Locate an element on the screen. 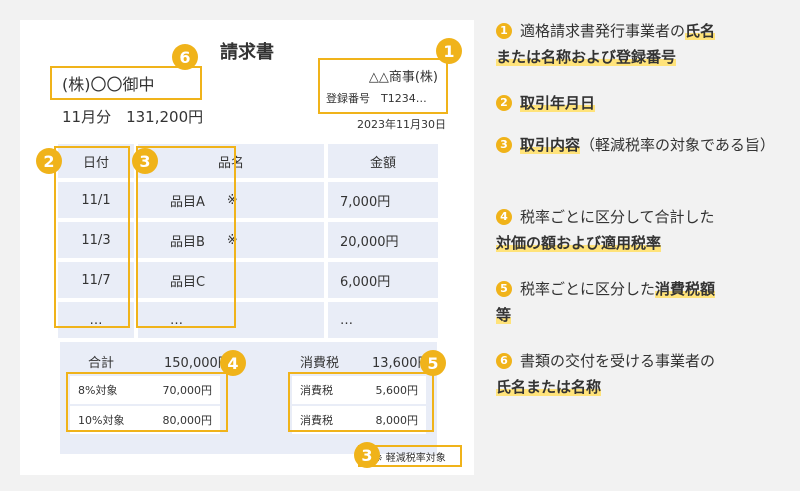 Image resolution: width=800 pixels, height=491 pixels. requirement-4: 4 税率ごとに区分して合計した対価の額および適用税率 is located at coordinates (641, 230).